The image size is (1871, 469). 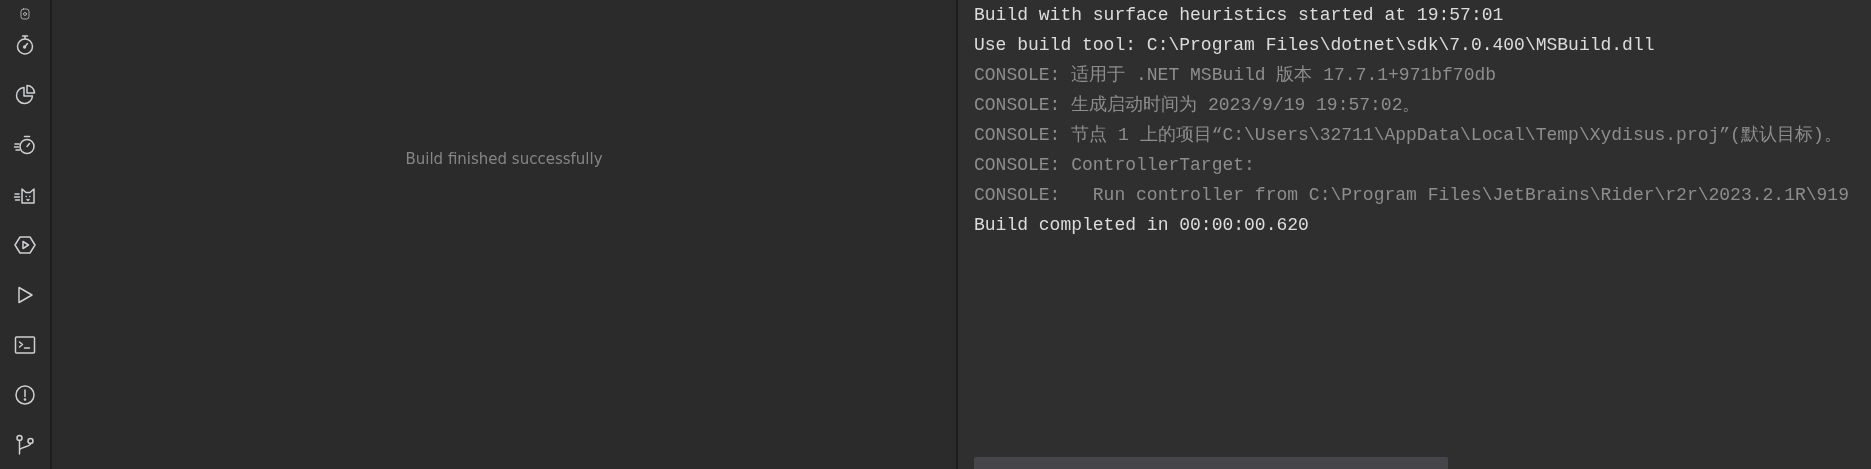 What do you see at coordinates (1236, 75) in the screenshot?
I see `console-line: CONSOLE: 适用于 .NET MSBuild 版本 17.7.1+971bf70db` at bounding box center [1236, 75].